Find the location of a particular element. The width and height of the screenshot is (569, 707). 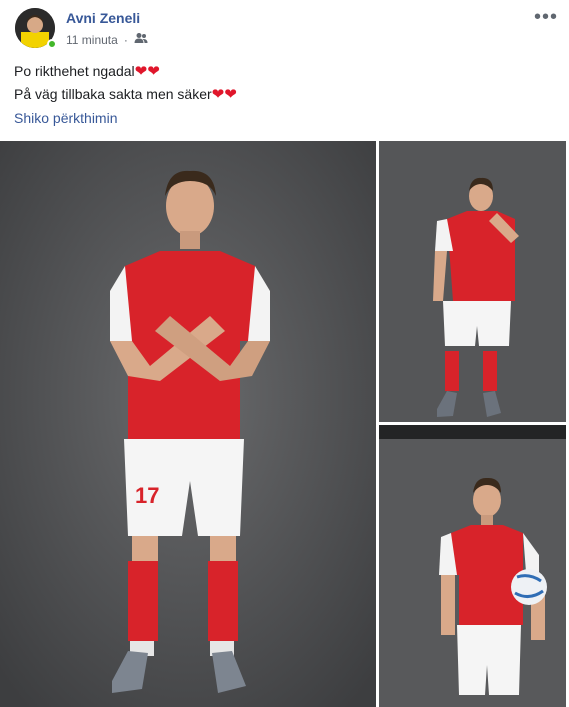

post-line-2: På väg tillbaka sakta men säker❤❤ is located at coordinates (125, 94).